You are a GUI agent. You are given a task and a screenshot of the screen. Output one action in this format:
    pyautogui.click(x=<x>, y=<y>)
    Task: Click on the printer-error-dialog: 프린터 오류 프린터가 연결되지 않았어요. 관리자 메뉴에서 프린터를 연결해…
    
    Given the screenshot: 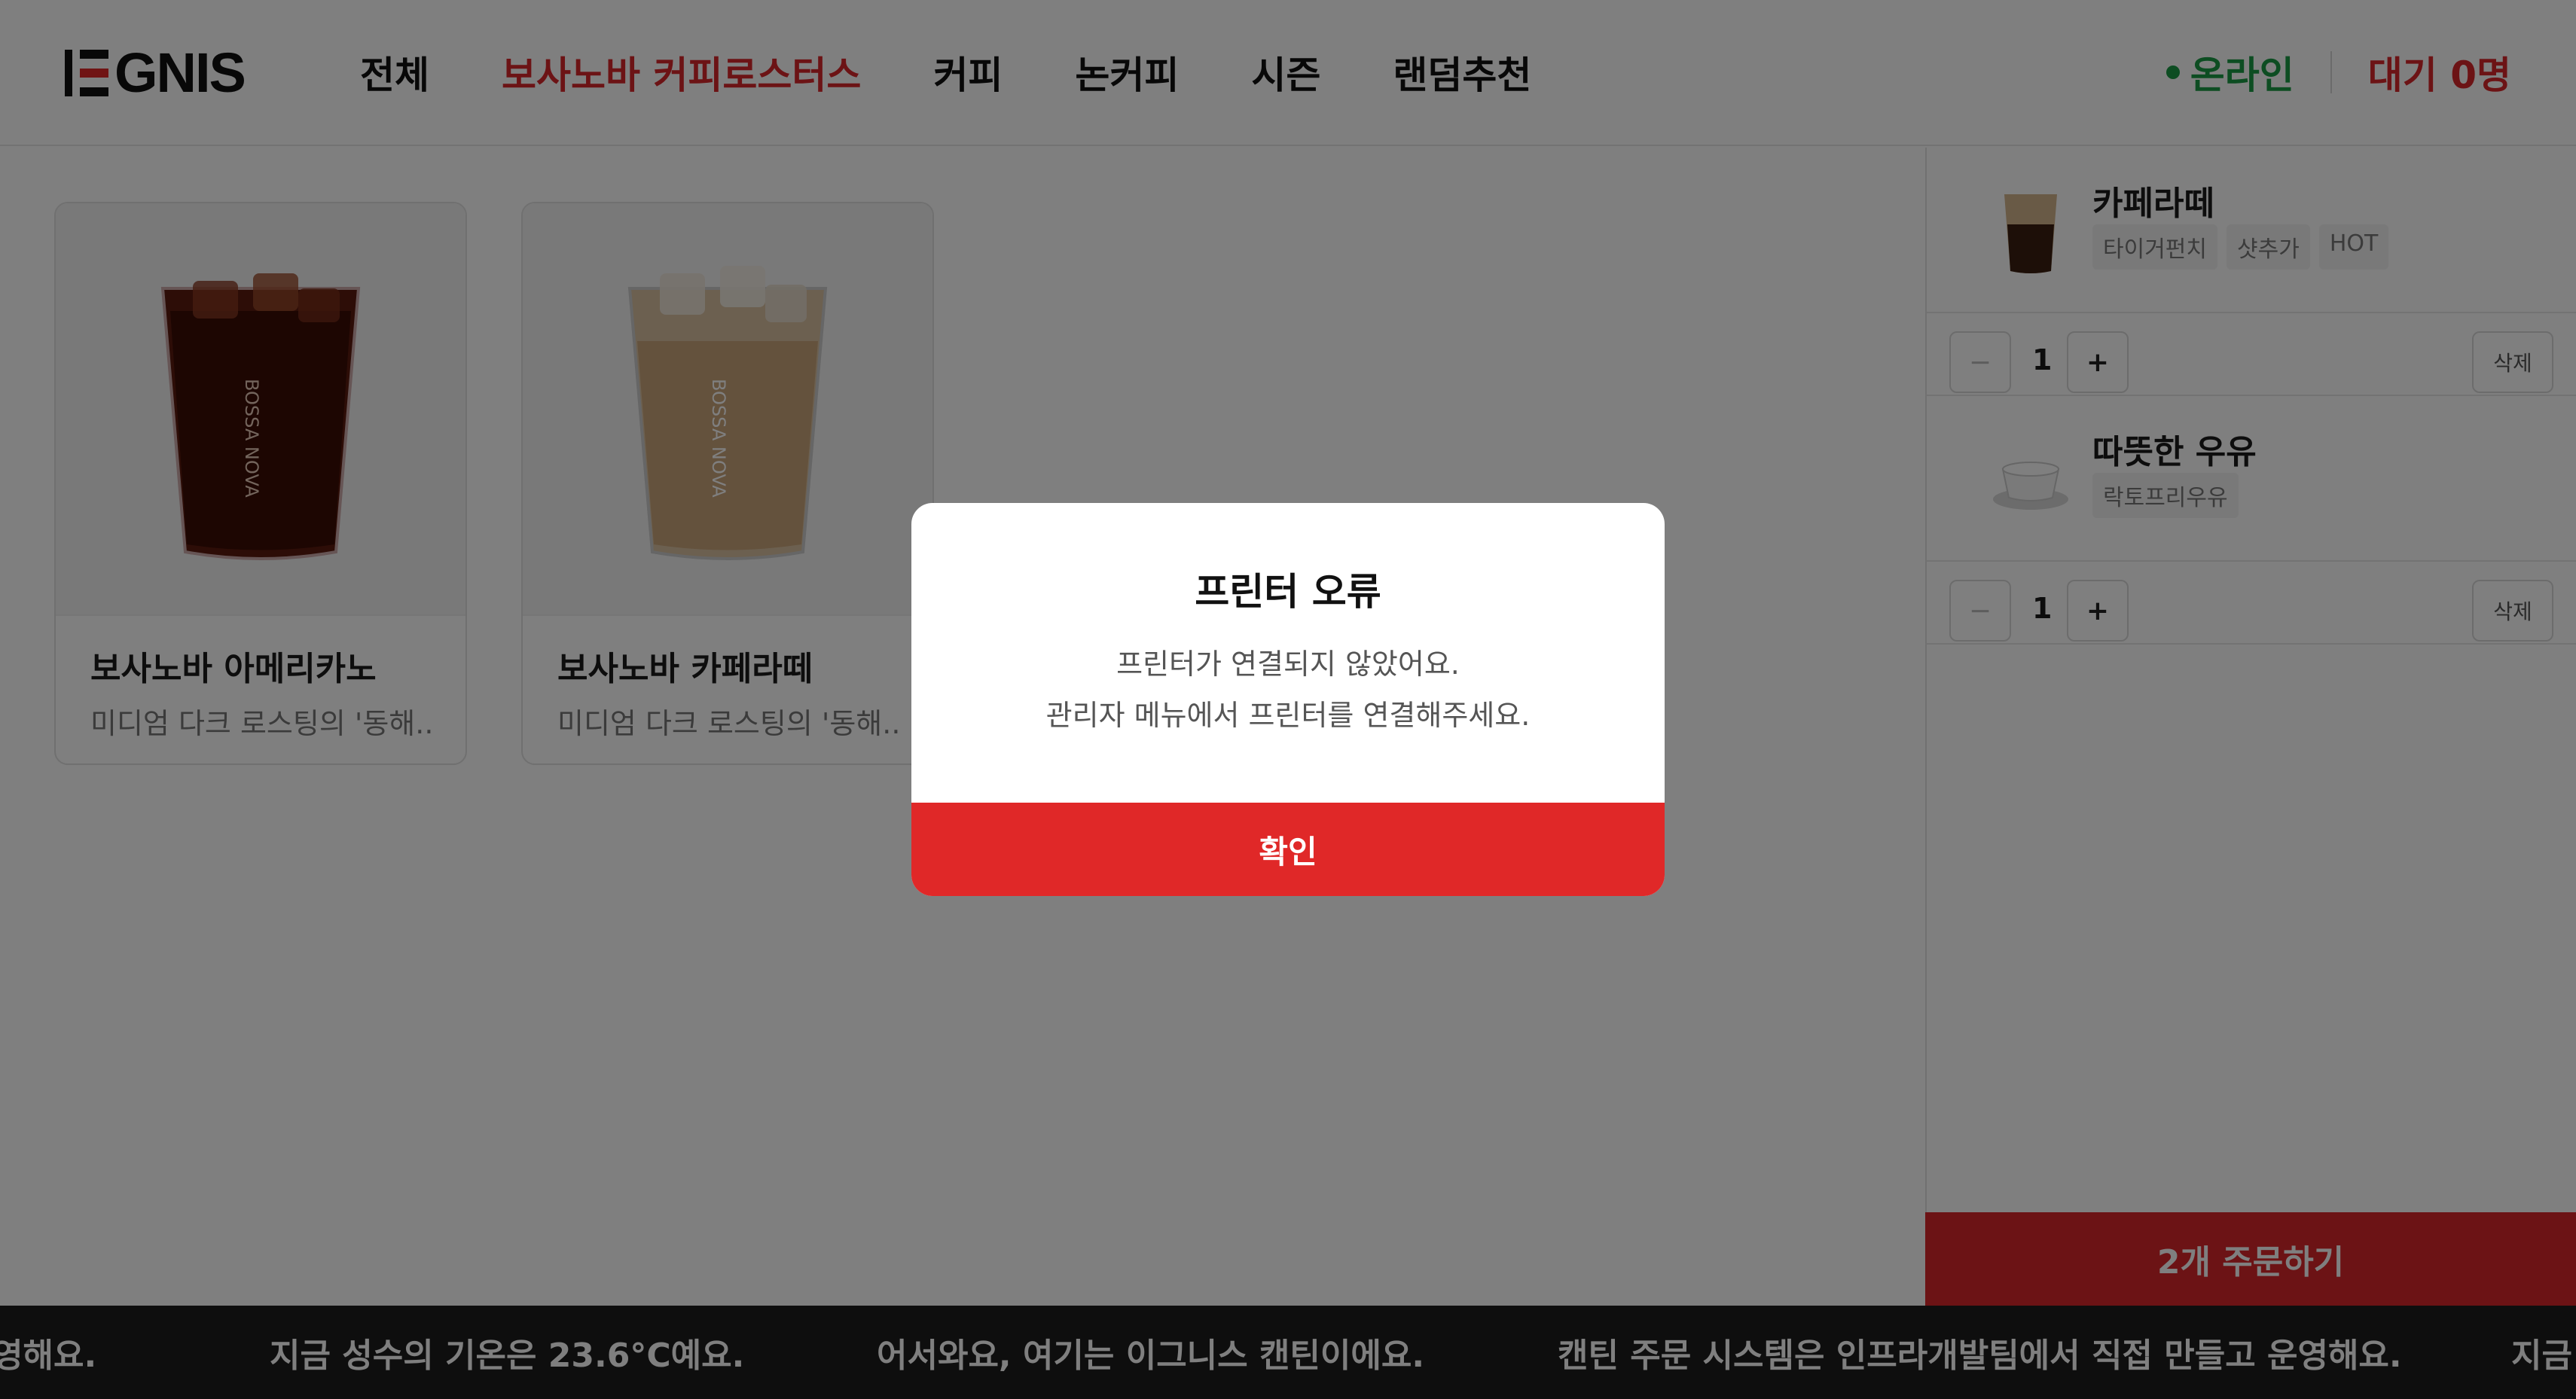 What is the action you would take?
    pyautogui.click(x=1288, y=699)
    